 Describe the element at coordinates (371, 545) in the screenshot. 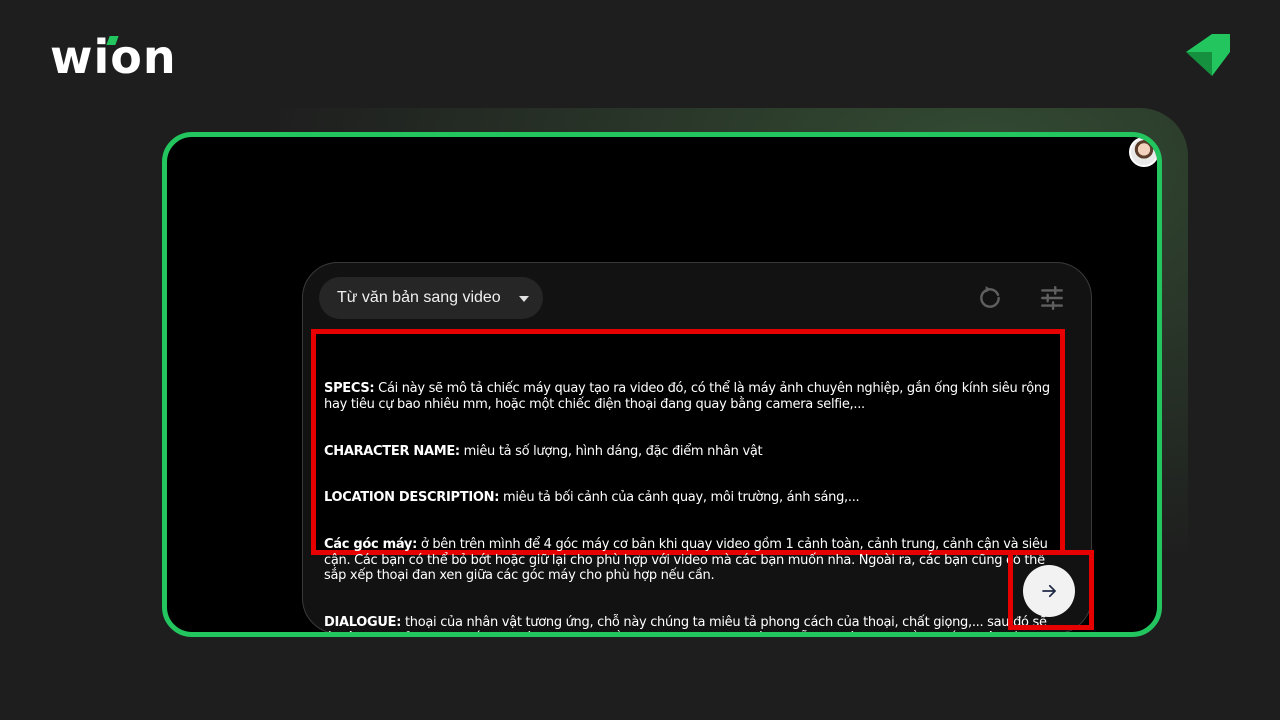

I see `prompt-key: Các góc máy:` at that location.